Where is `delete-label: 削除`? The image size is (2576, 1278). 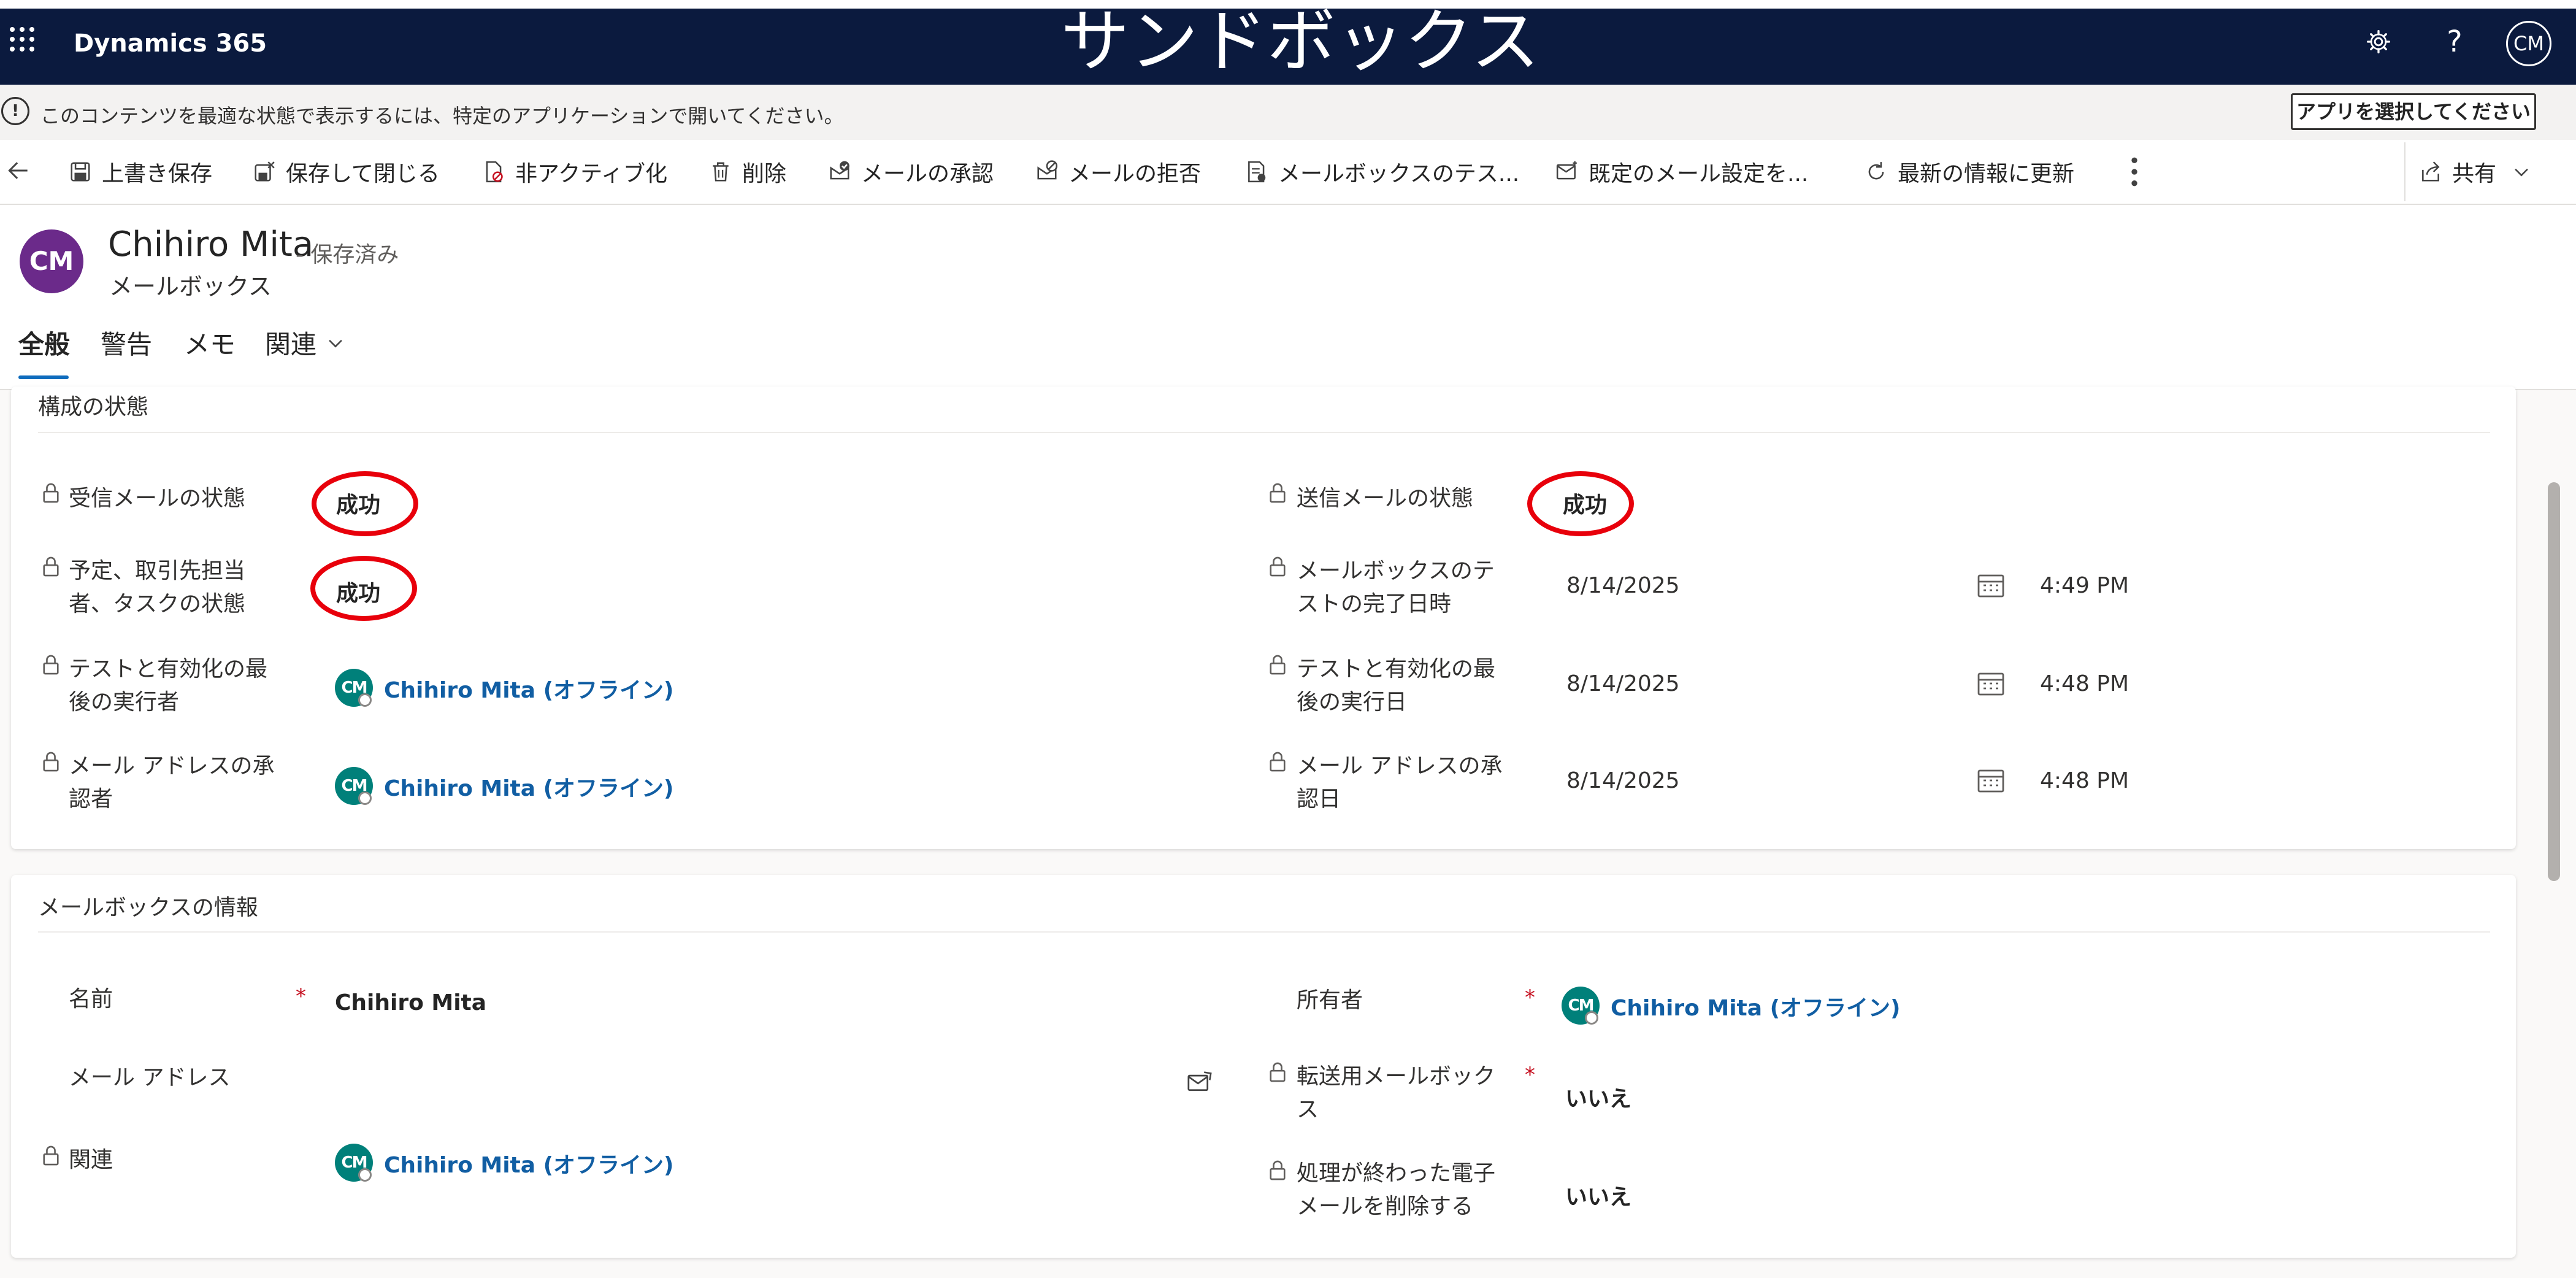 delete-label: 削除 is located at coordinates (764, 174).